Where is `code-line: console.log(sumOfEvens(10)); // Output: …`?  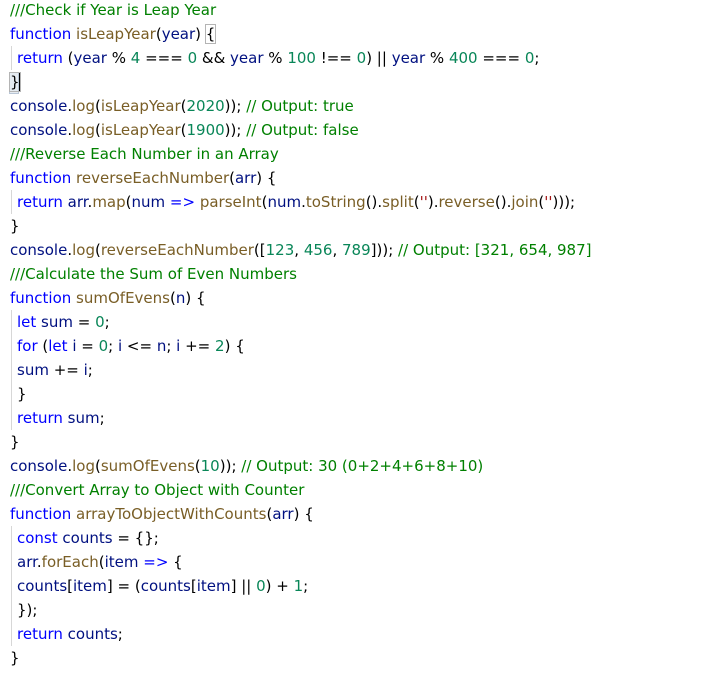
code-line: console.log(sumOfEvens(10)); // Output: … is located at coordinates (246, 466).